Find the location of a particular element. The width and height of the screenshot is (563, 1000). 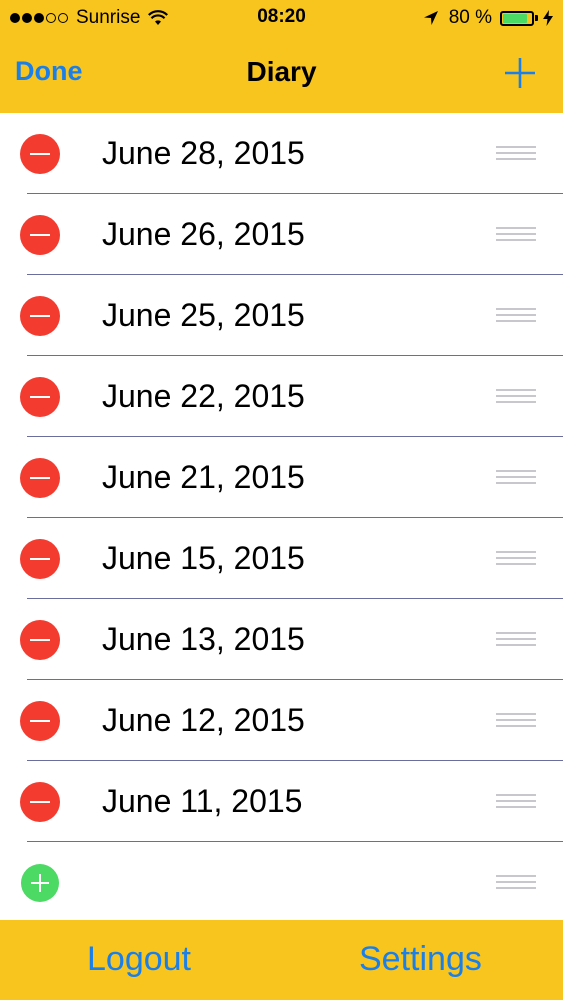

entry-row: June 22, 2015 is located at coordinates (281, 396).